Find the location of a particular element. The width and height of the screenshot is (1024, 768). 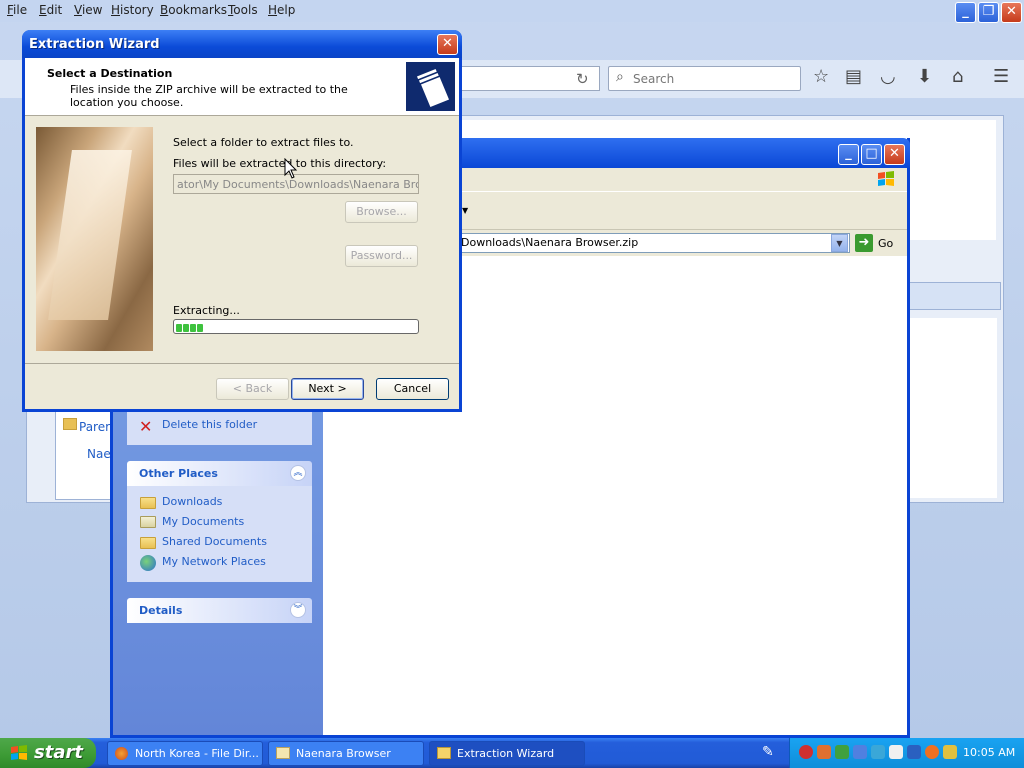

browser-side-panel is located at coordinates (955, 296).